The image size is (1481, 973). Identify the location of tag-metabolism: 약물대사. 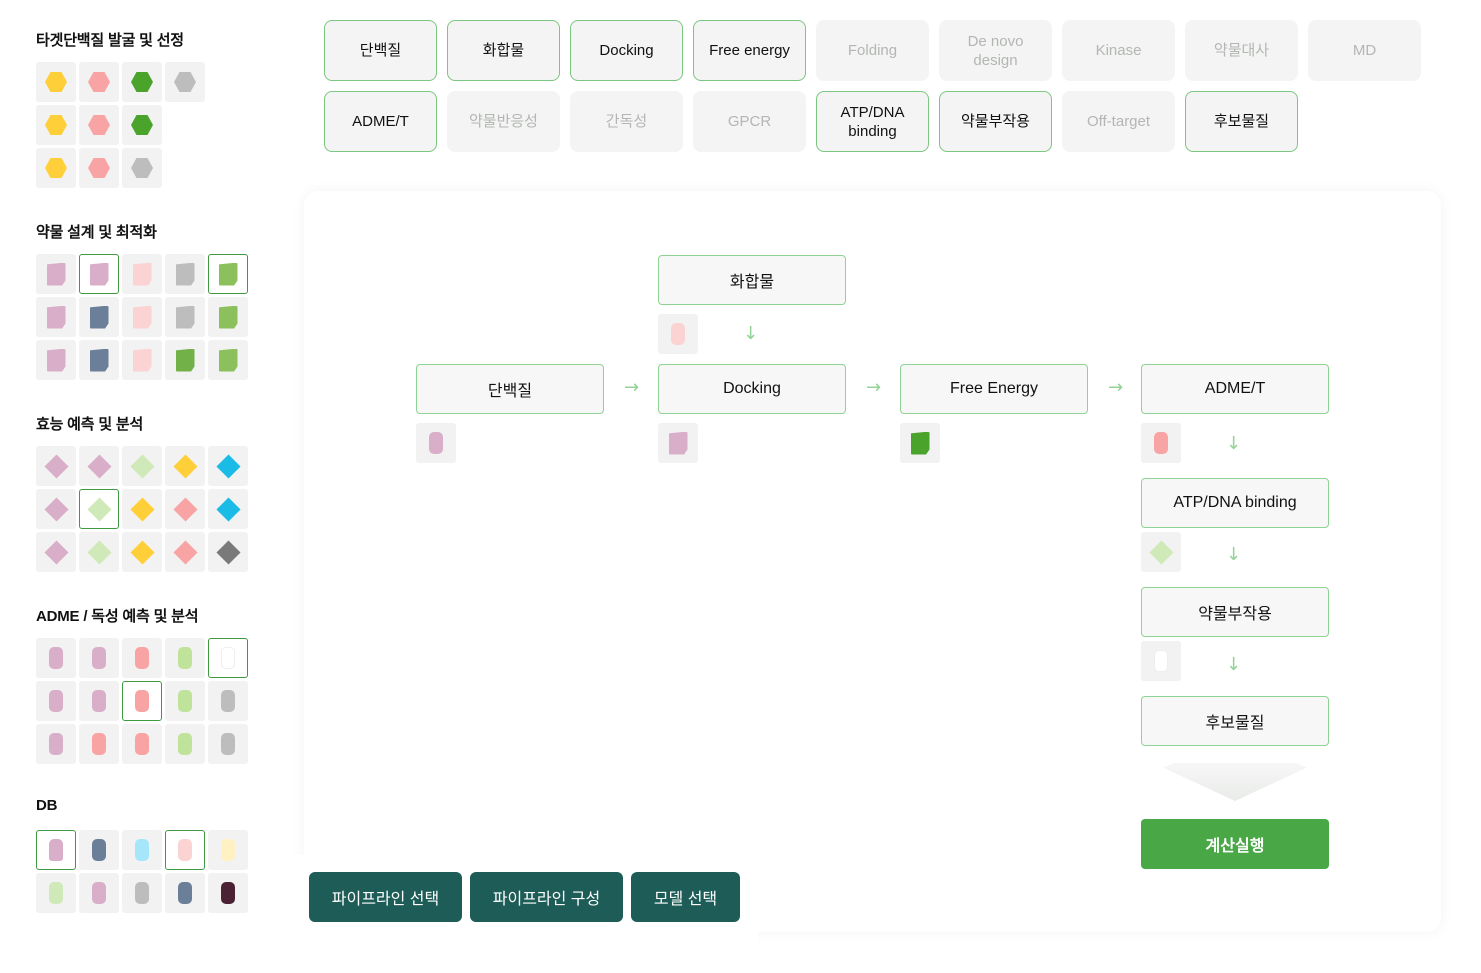
(1241, 50).